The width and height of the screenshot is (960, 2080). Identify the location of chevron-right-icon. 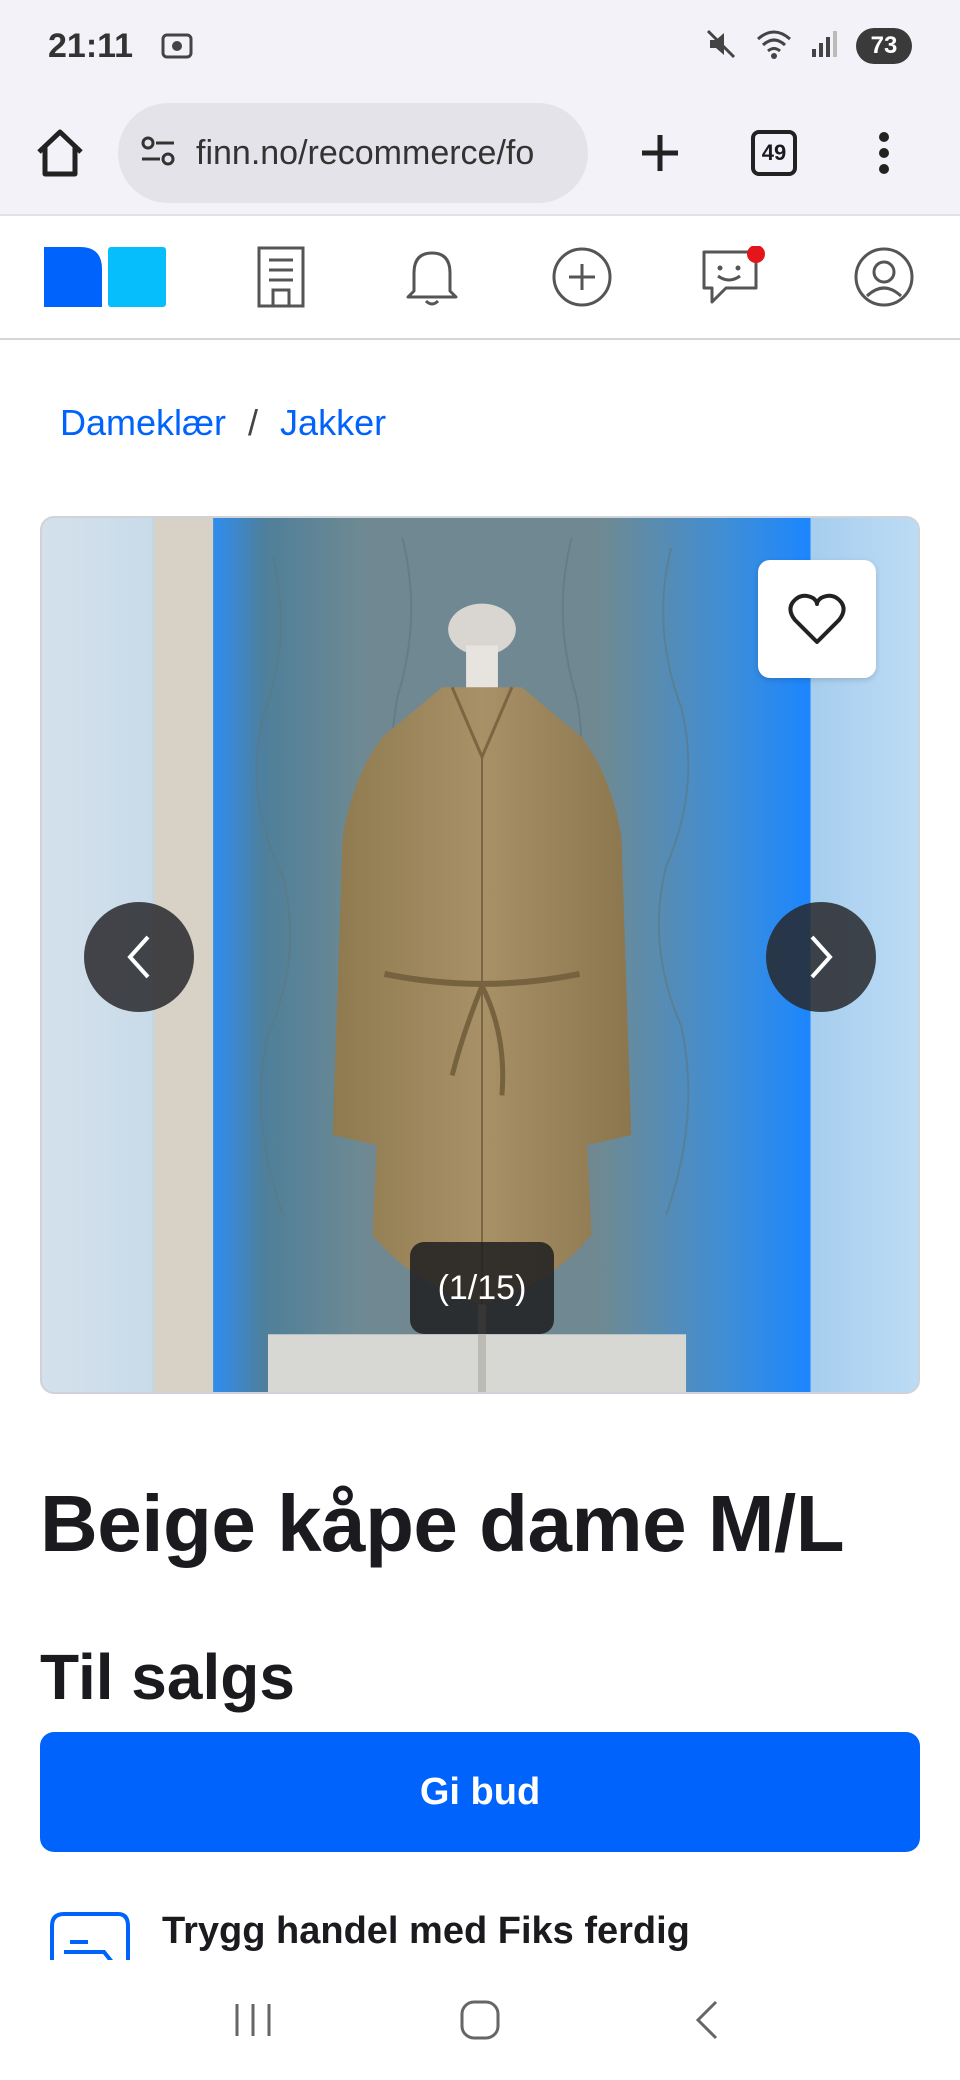
(821, 957).